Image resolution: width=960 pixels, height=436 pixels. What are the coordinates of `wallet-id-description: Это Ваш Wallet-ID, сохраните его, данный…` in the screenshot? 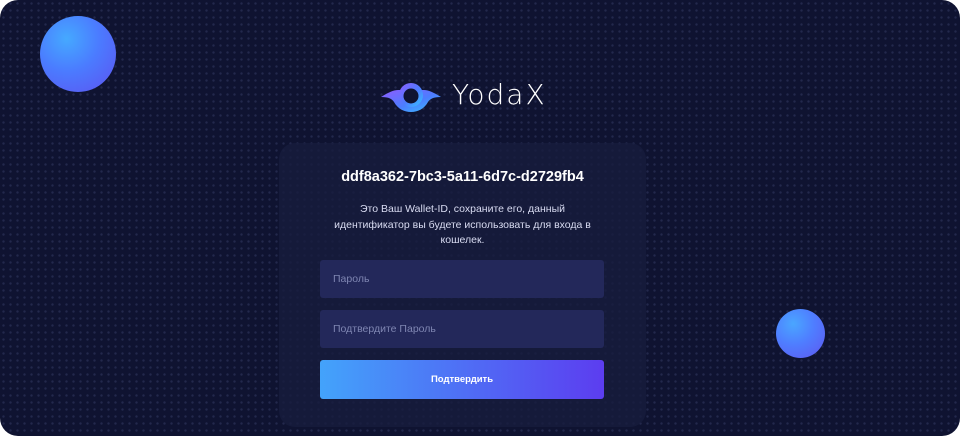 It's located at (462, 224).